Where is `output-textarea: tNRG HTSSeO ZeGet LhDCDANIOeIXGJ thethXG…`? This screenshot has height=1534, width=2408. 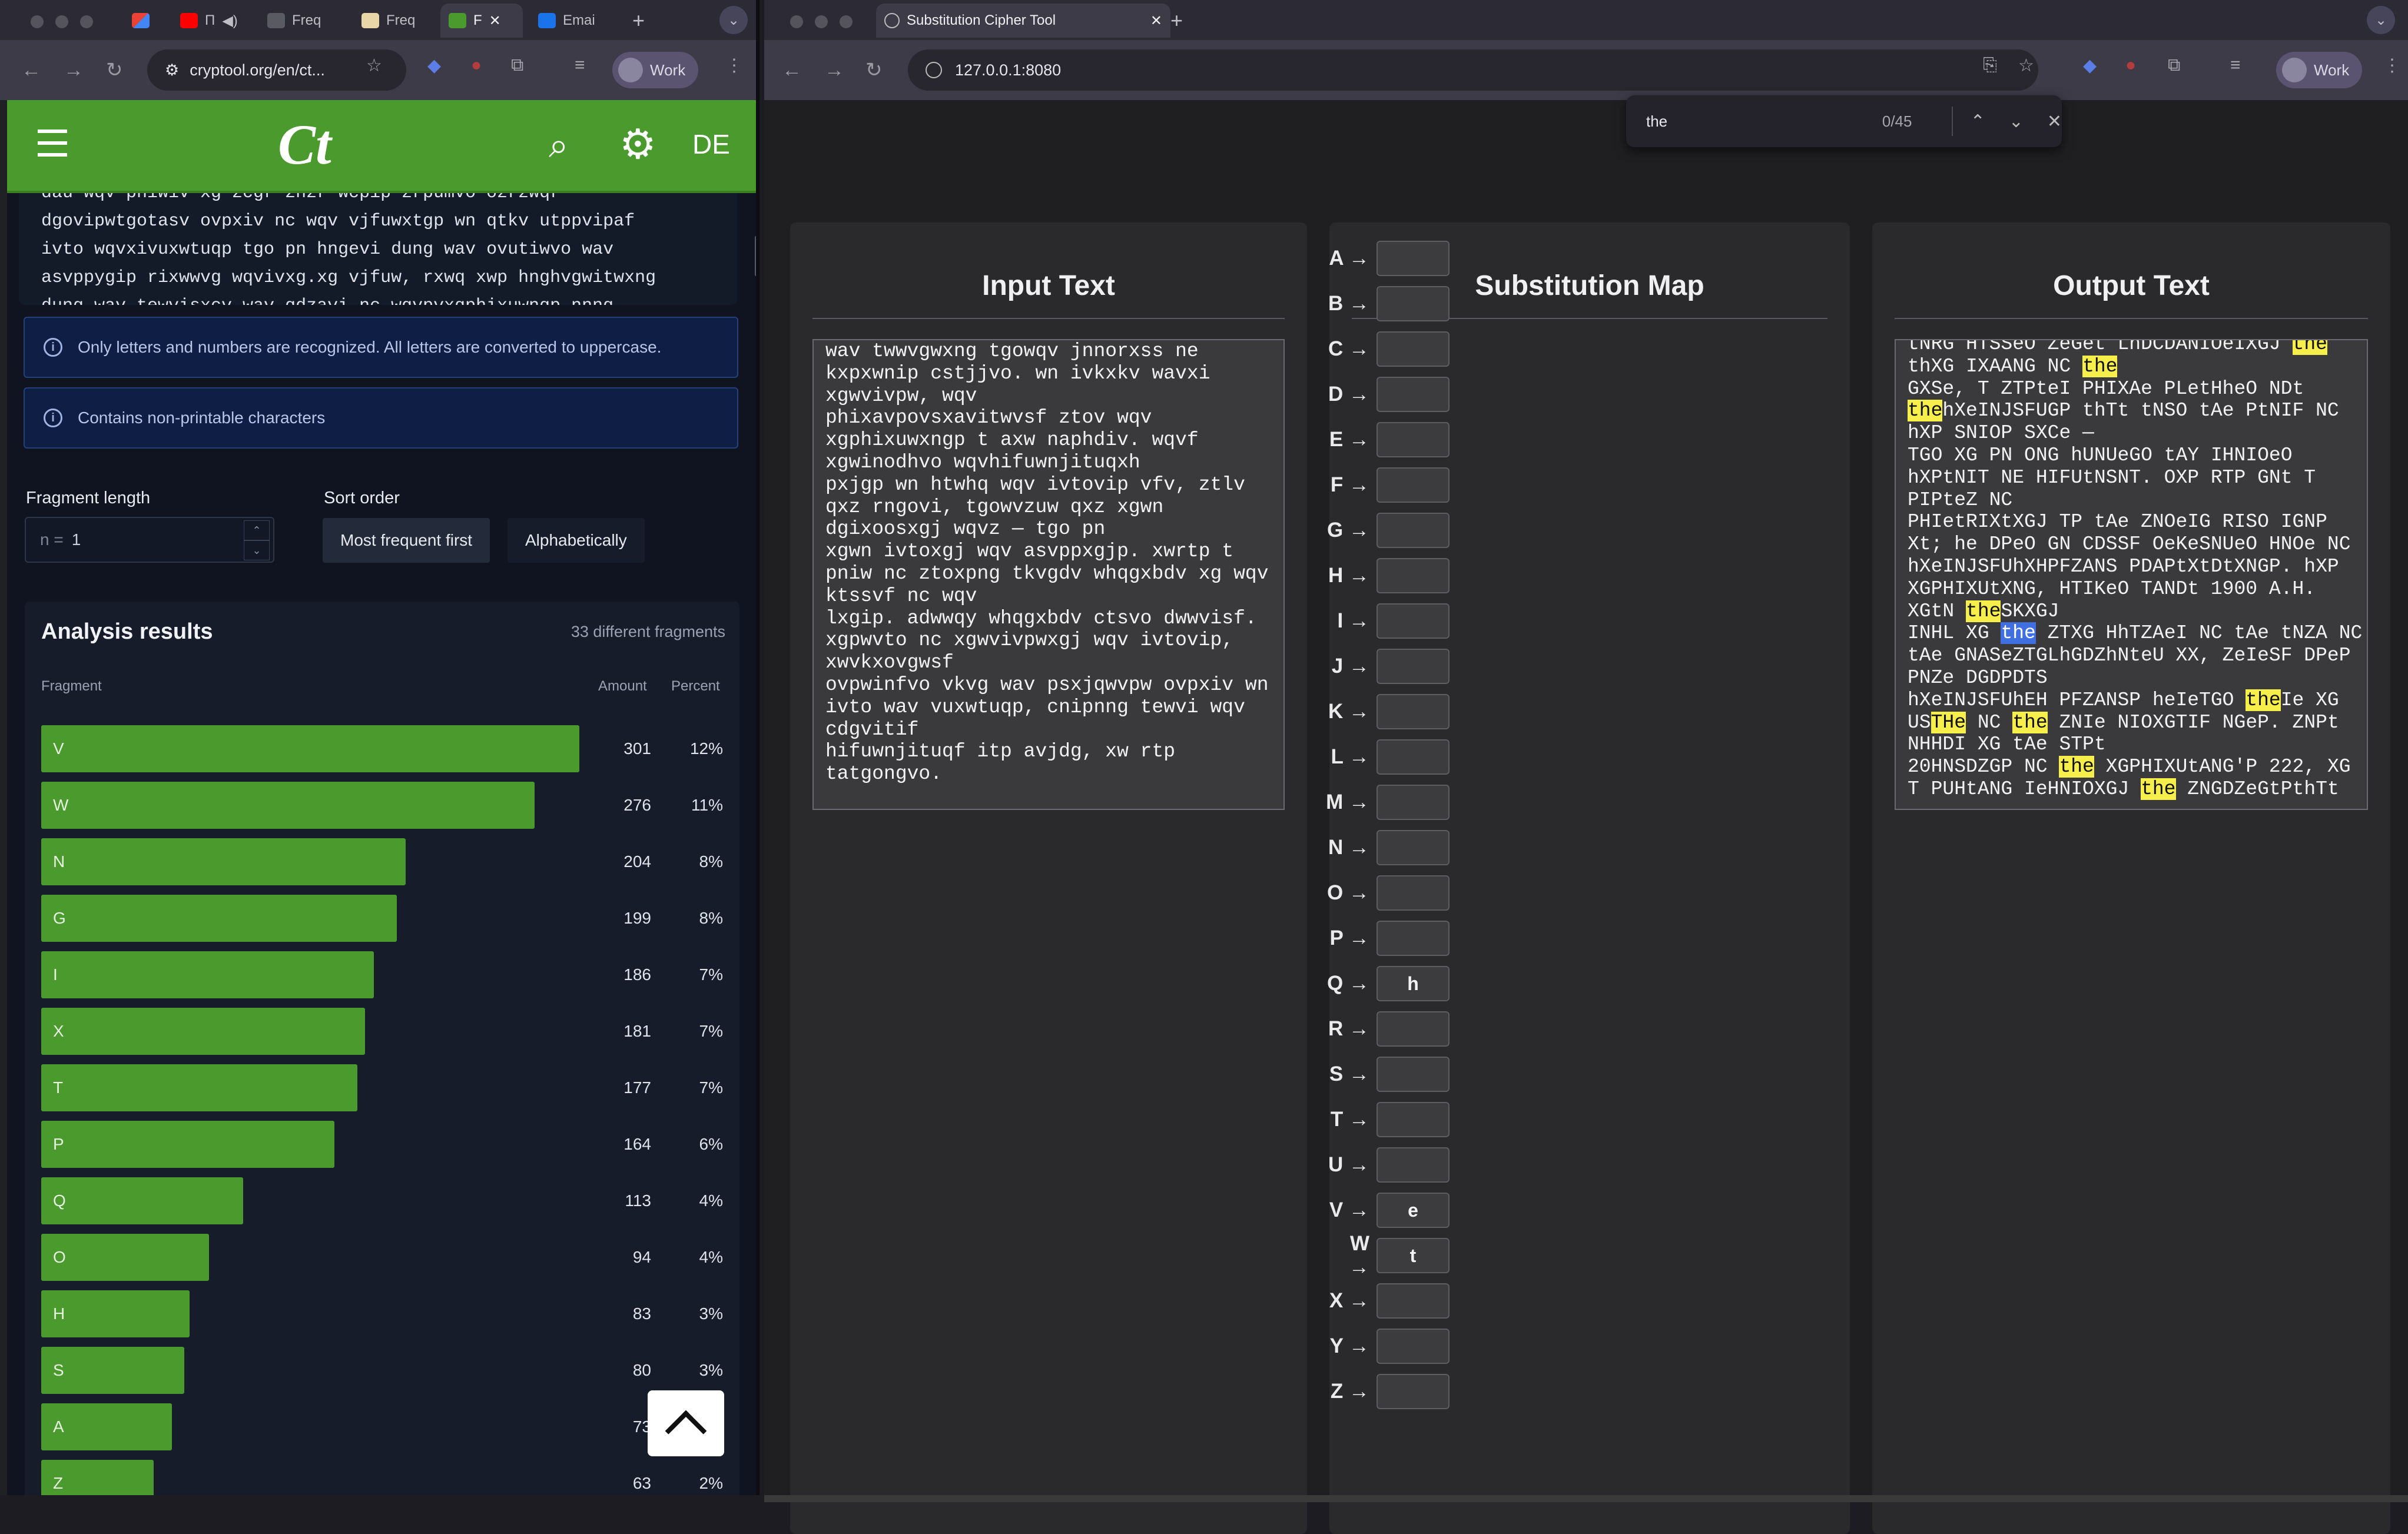
output-textarea: tNRG HTSSeO ZeGet LhDCDANIOeIXGJ thethXG… is located at coordinates (2131, 574).